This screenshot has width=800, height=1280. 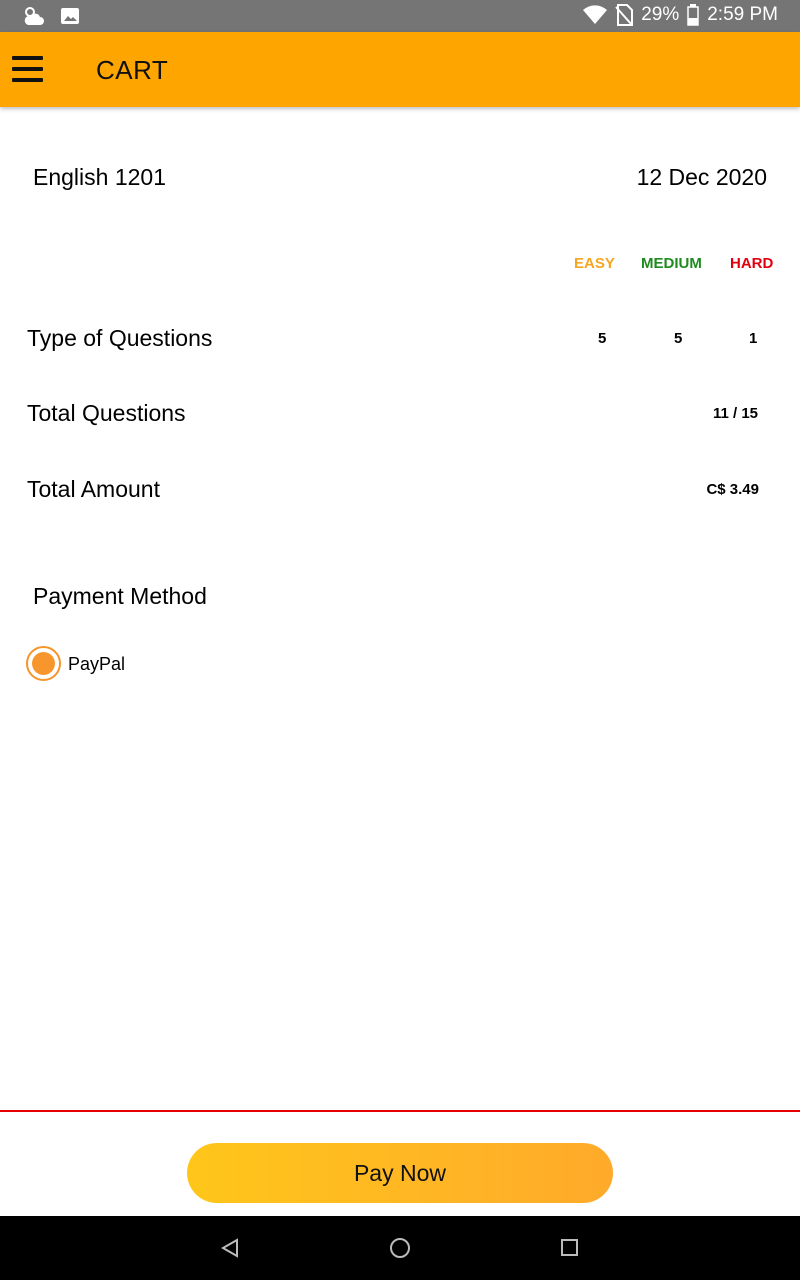 What do you see at coordinates (595, 15) in the screenshot?
I see `wifi-icon` at bounding box center [595, 15].